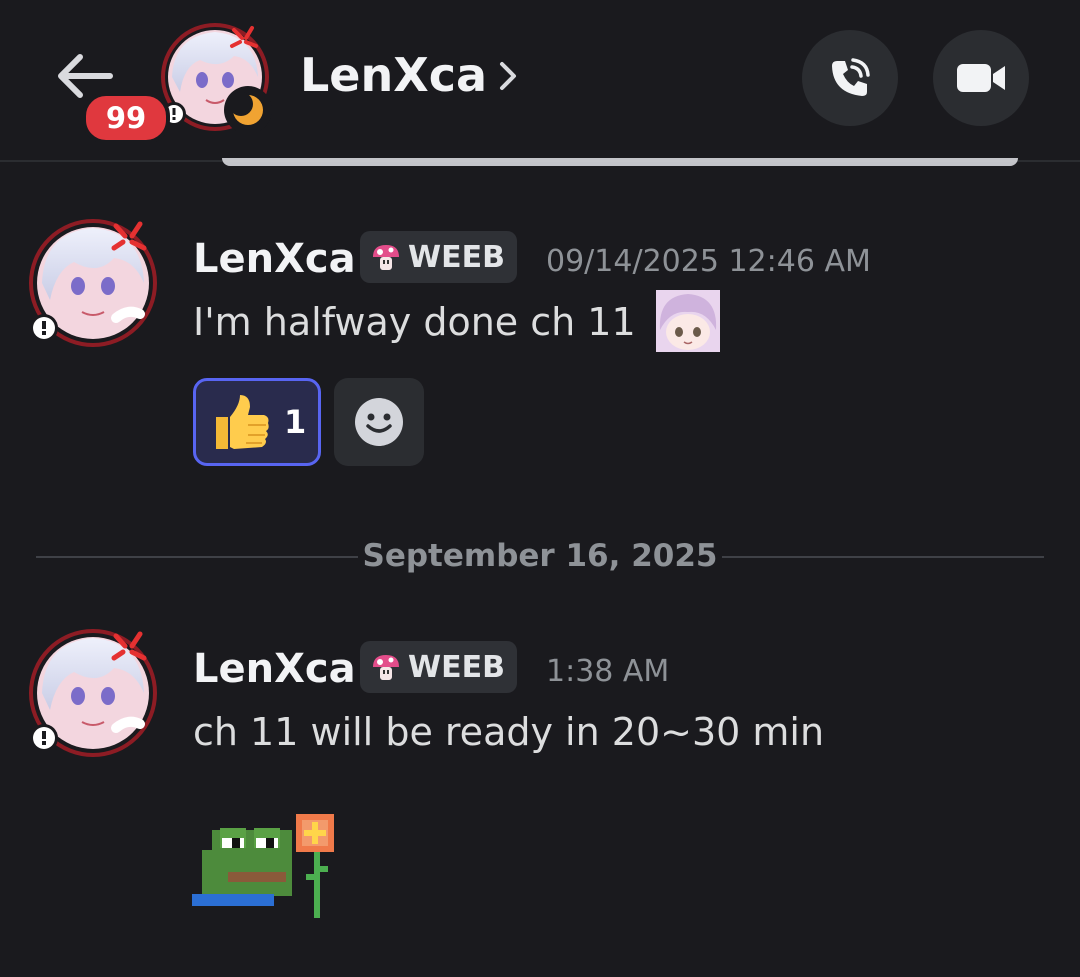 The image size is (1080, 977). I want to click on divider-line-left, so click(197, 557).